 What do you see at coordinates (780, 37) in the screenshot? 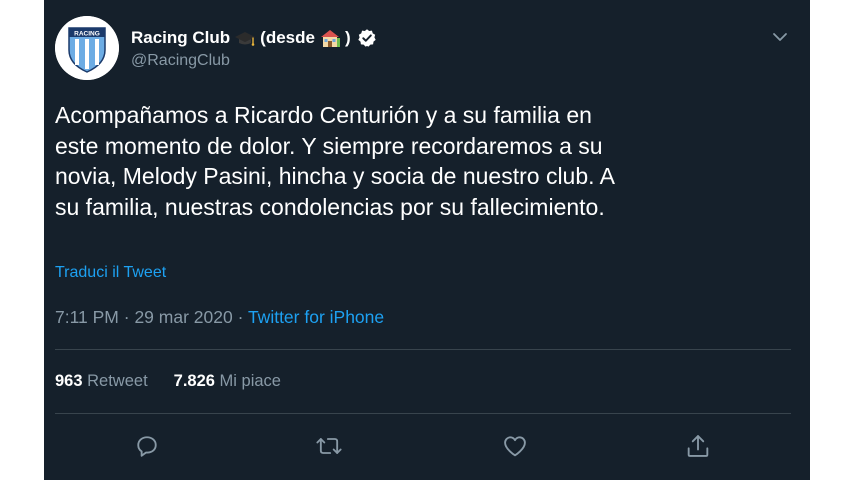
I see `chevron-down-icon` at bounding box center [780, 37].